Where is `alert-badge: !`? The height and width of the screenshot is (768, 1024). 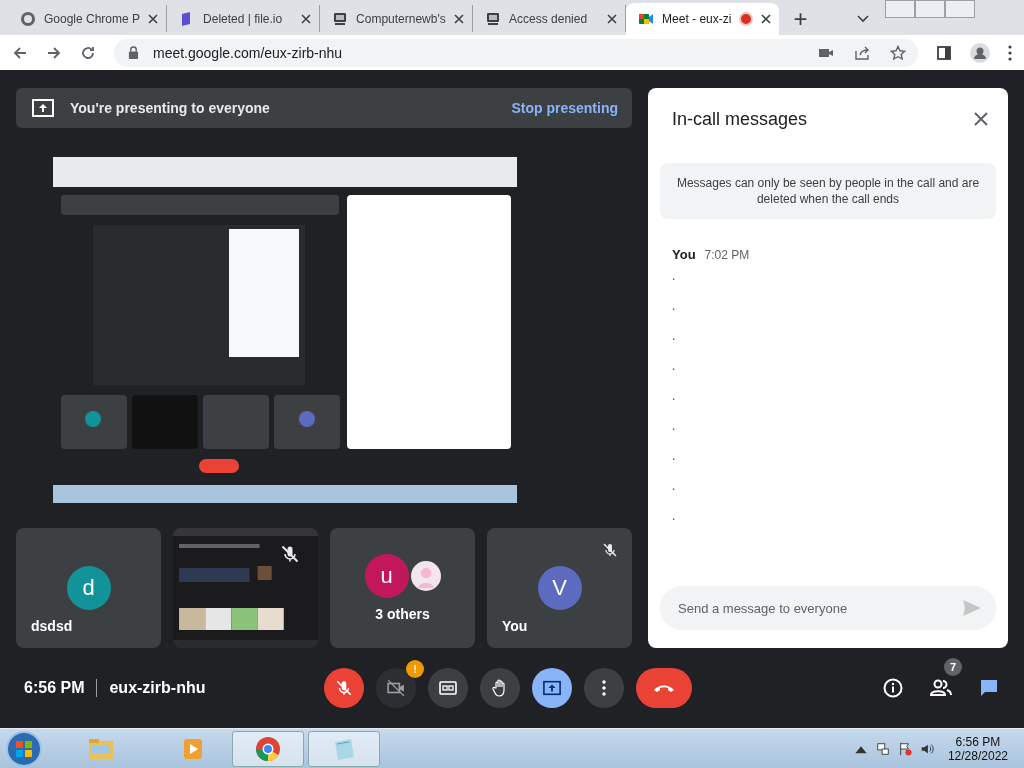
alert-badge: ! is located at coordinates (415, 669).